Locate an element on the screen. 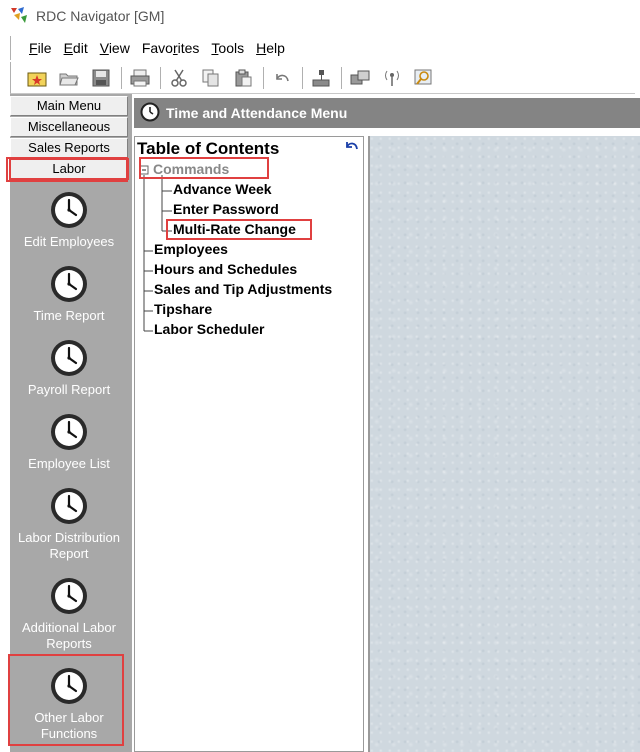 This screenshot has height=752, width=640. menu-help: Help is located at coordinates (270, 48).